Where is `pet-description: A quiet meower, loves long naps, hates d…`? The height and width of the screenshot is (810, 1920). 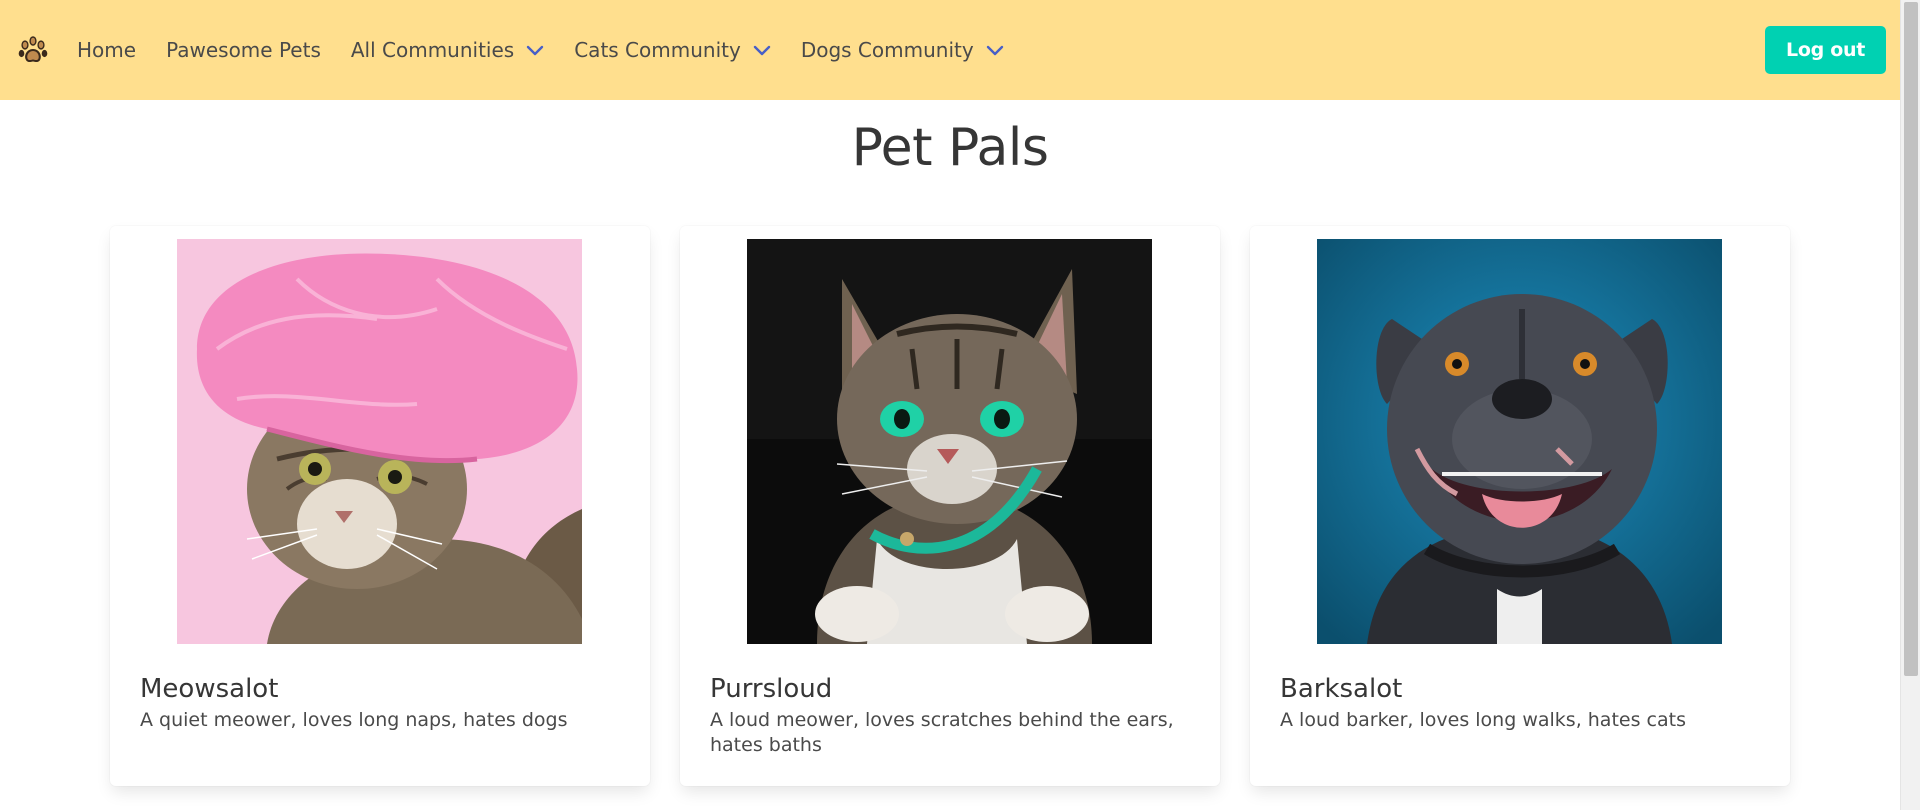
pet-description: A quiet meower, loves long naps, hates d… is located at coordinates (354, 720).